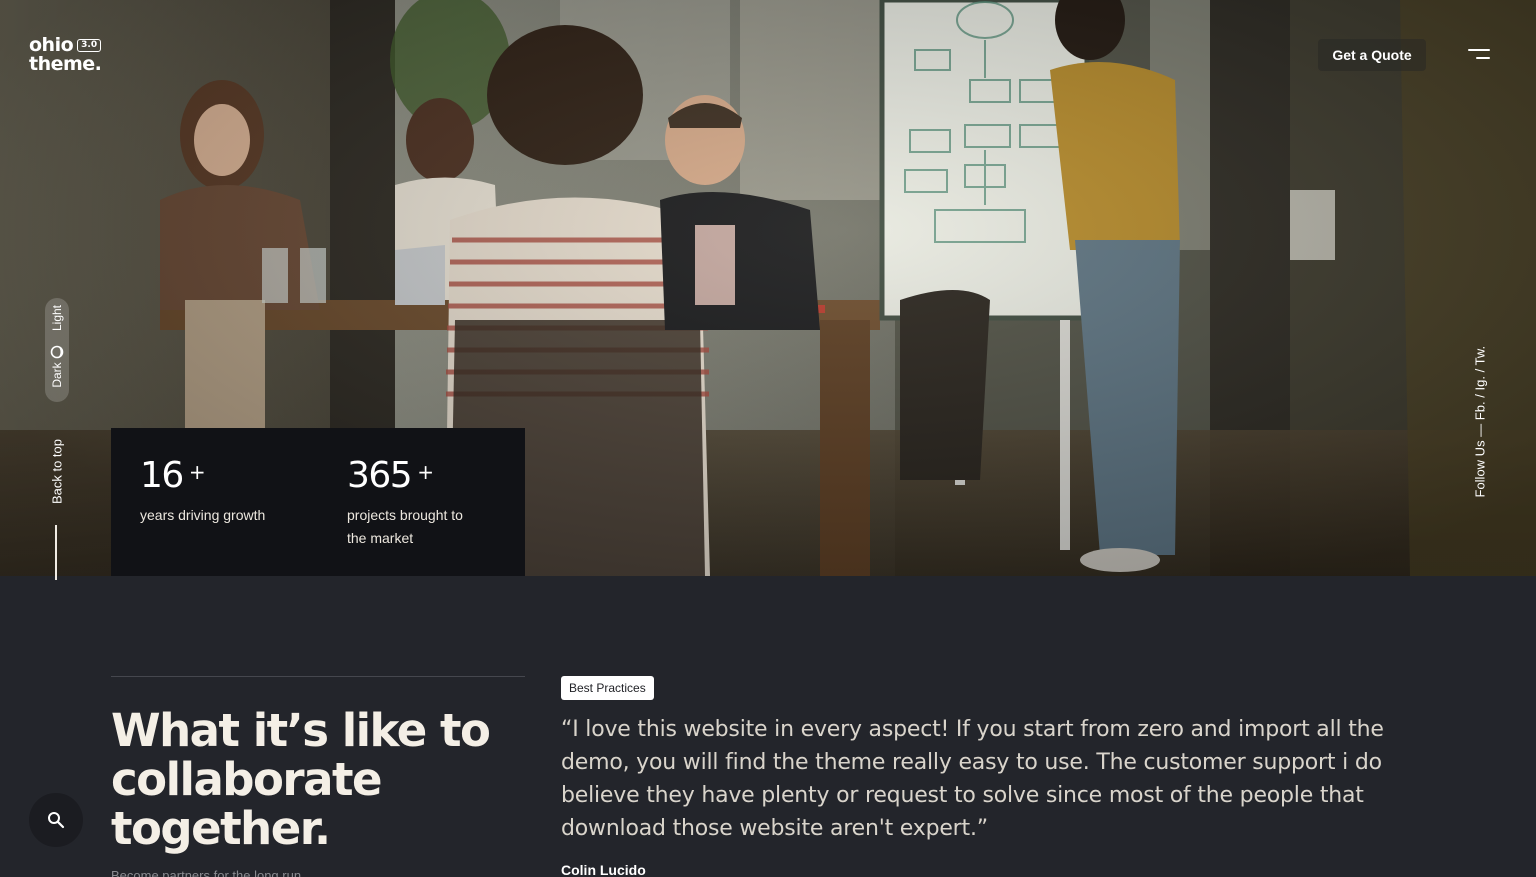 The width and height of the screenshot is (1536, 877). What do you see at coordinates (301, 779) in the screenshot?
I see `section-heading: What it’s like to collaborate together.` at bounding box center [301, 779].